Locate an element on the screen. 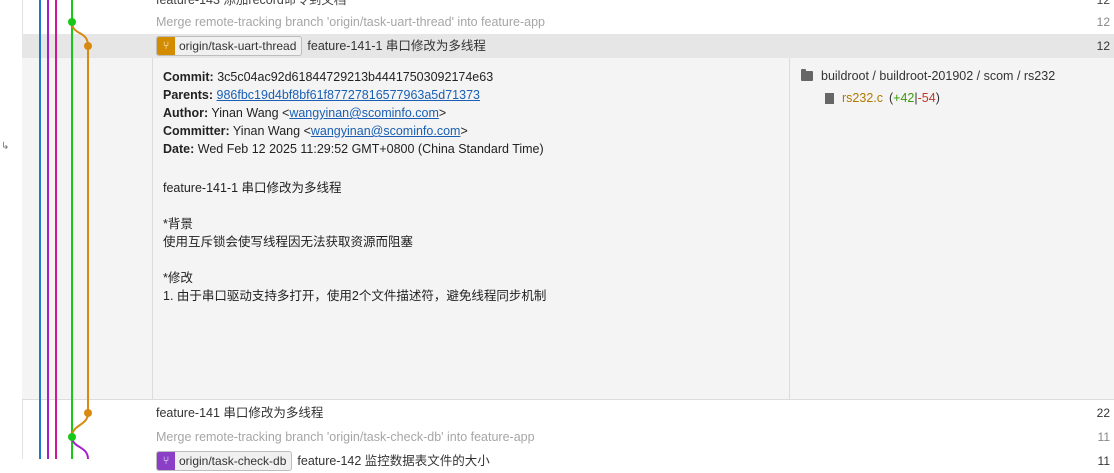 The image size is (1114, 473). file-stats: (+42|-54) is located at coordinates (914, 98).